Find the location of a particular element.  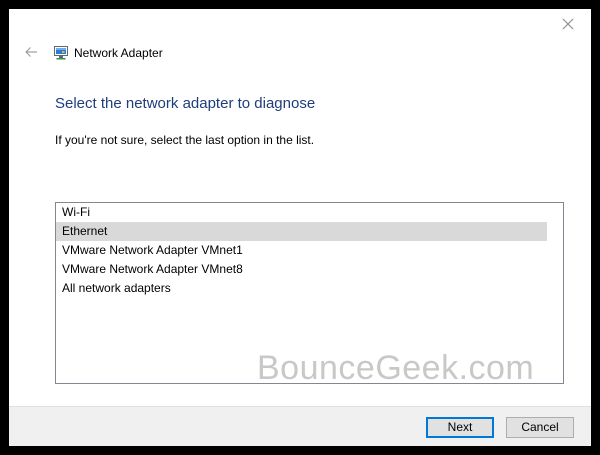

app-title: Network Adapter is located at coordinates (118, 53).